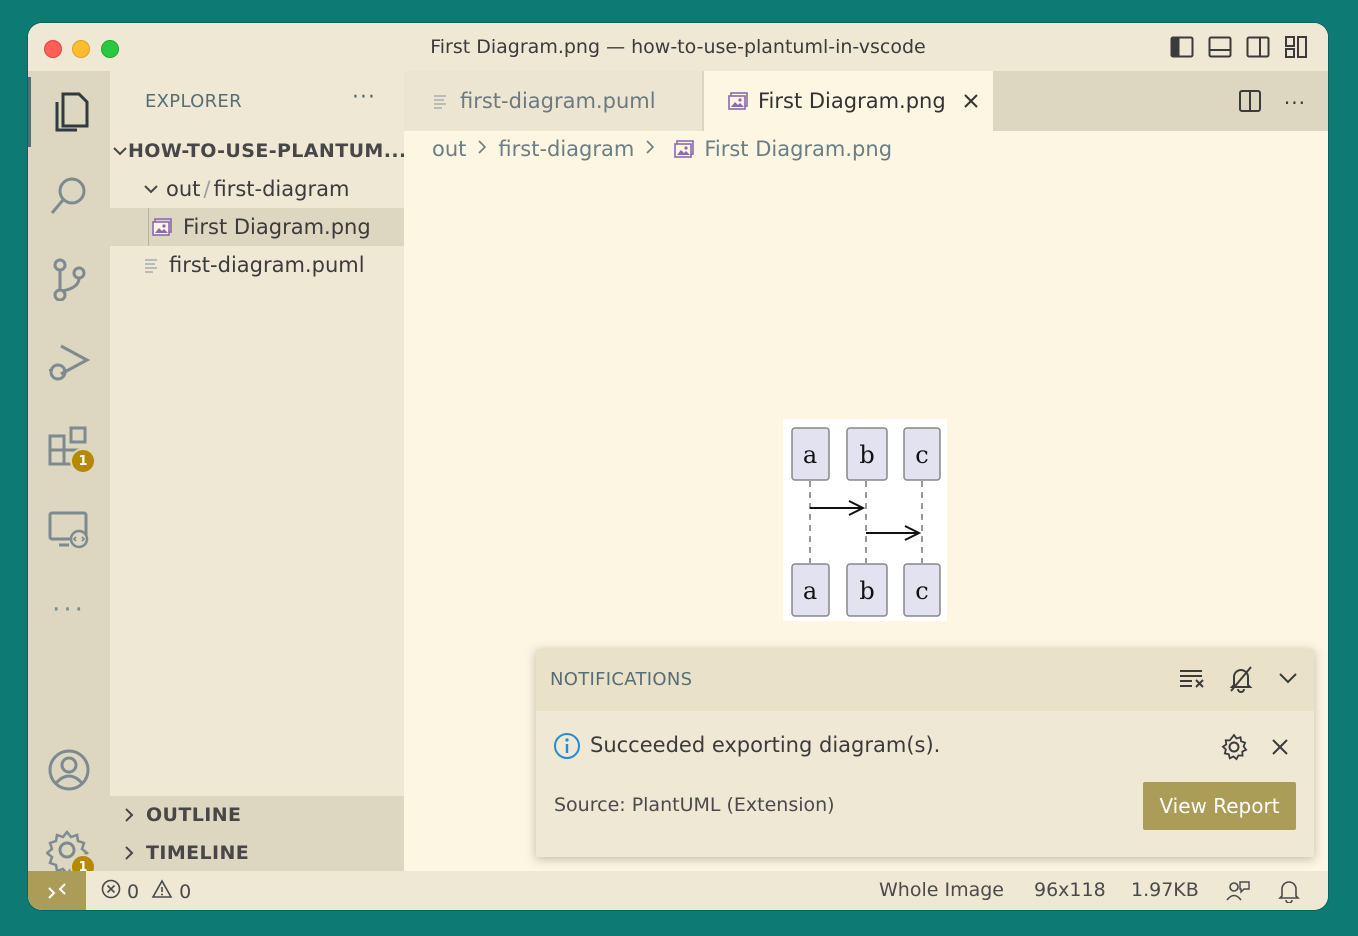  I want to click on warning-icon, so click(162, 891).